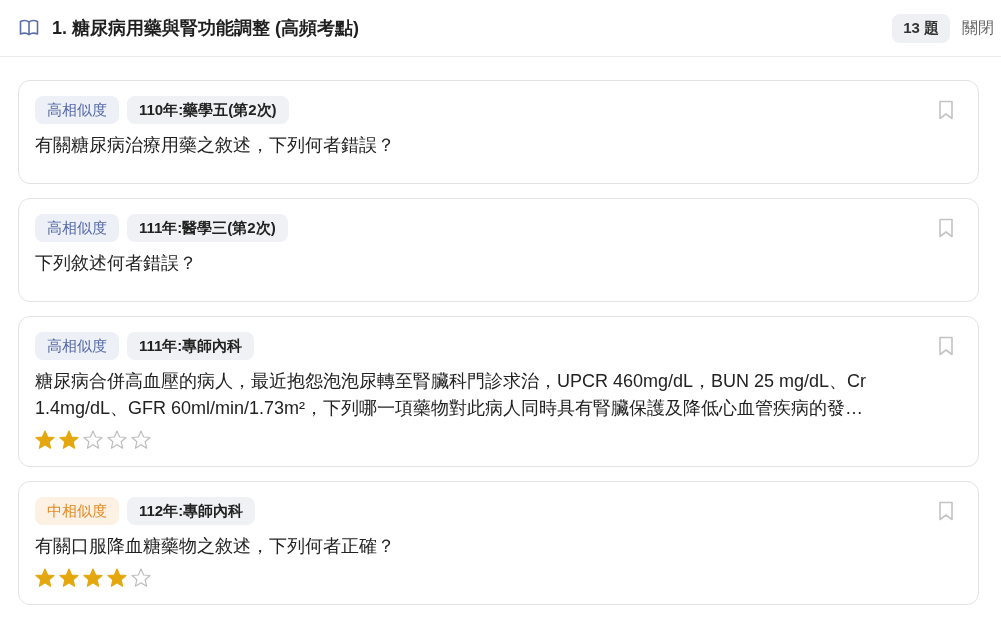  Describe the element at coordinates (978, 28) in the screenshot. I see `close-button: 關閉` at that location.